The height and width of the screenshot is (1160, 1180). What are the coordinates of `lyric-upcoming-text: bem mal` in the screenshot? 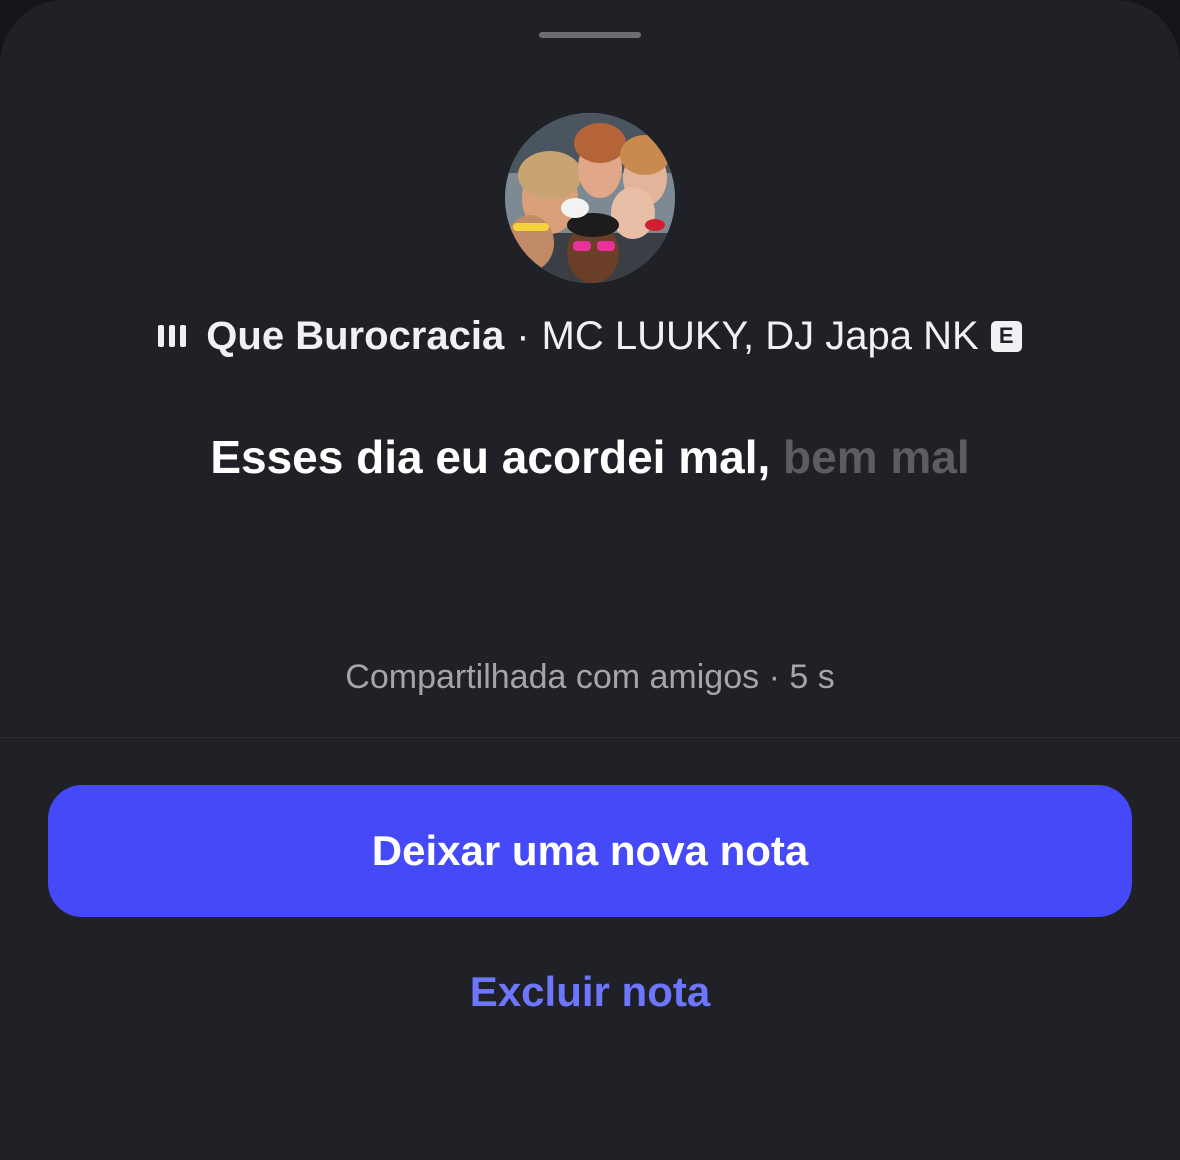 It's located at (876, 457).